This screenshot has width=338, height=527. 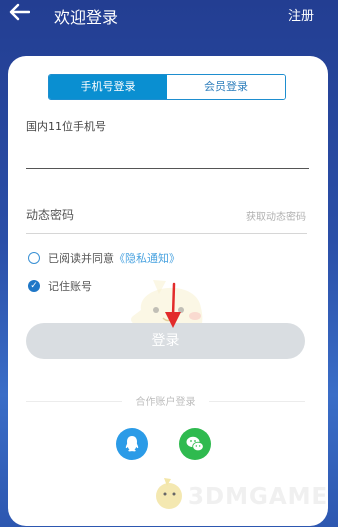 I want to click on check-icon: ✓, so click(x=34, y=286).